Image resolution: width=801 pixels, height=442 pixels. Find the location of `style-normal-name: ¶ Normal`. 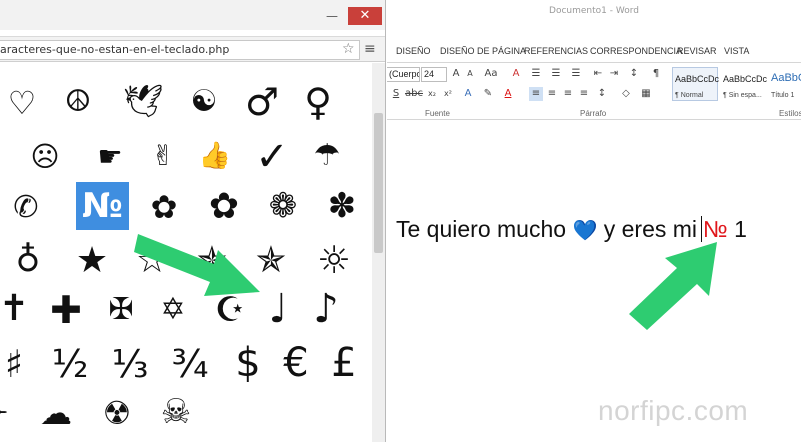

style-normal-name: ¶ Normal is located at coordinates (689, 95).